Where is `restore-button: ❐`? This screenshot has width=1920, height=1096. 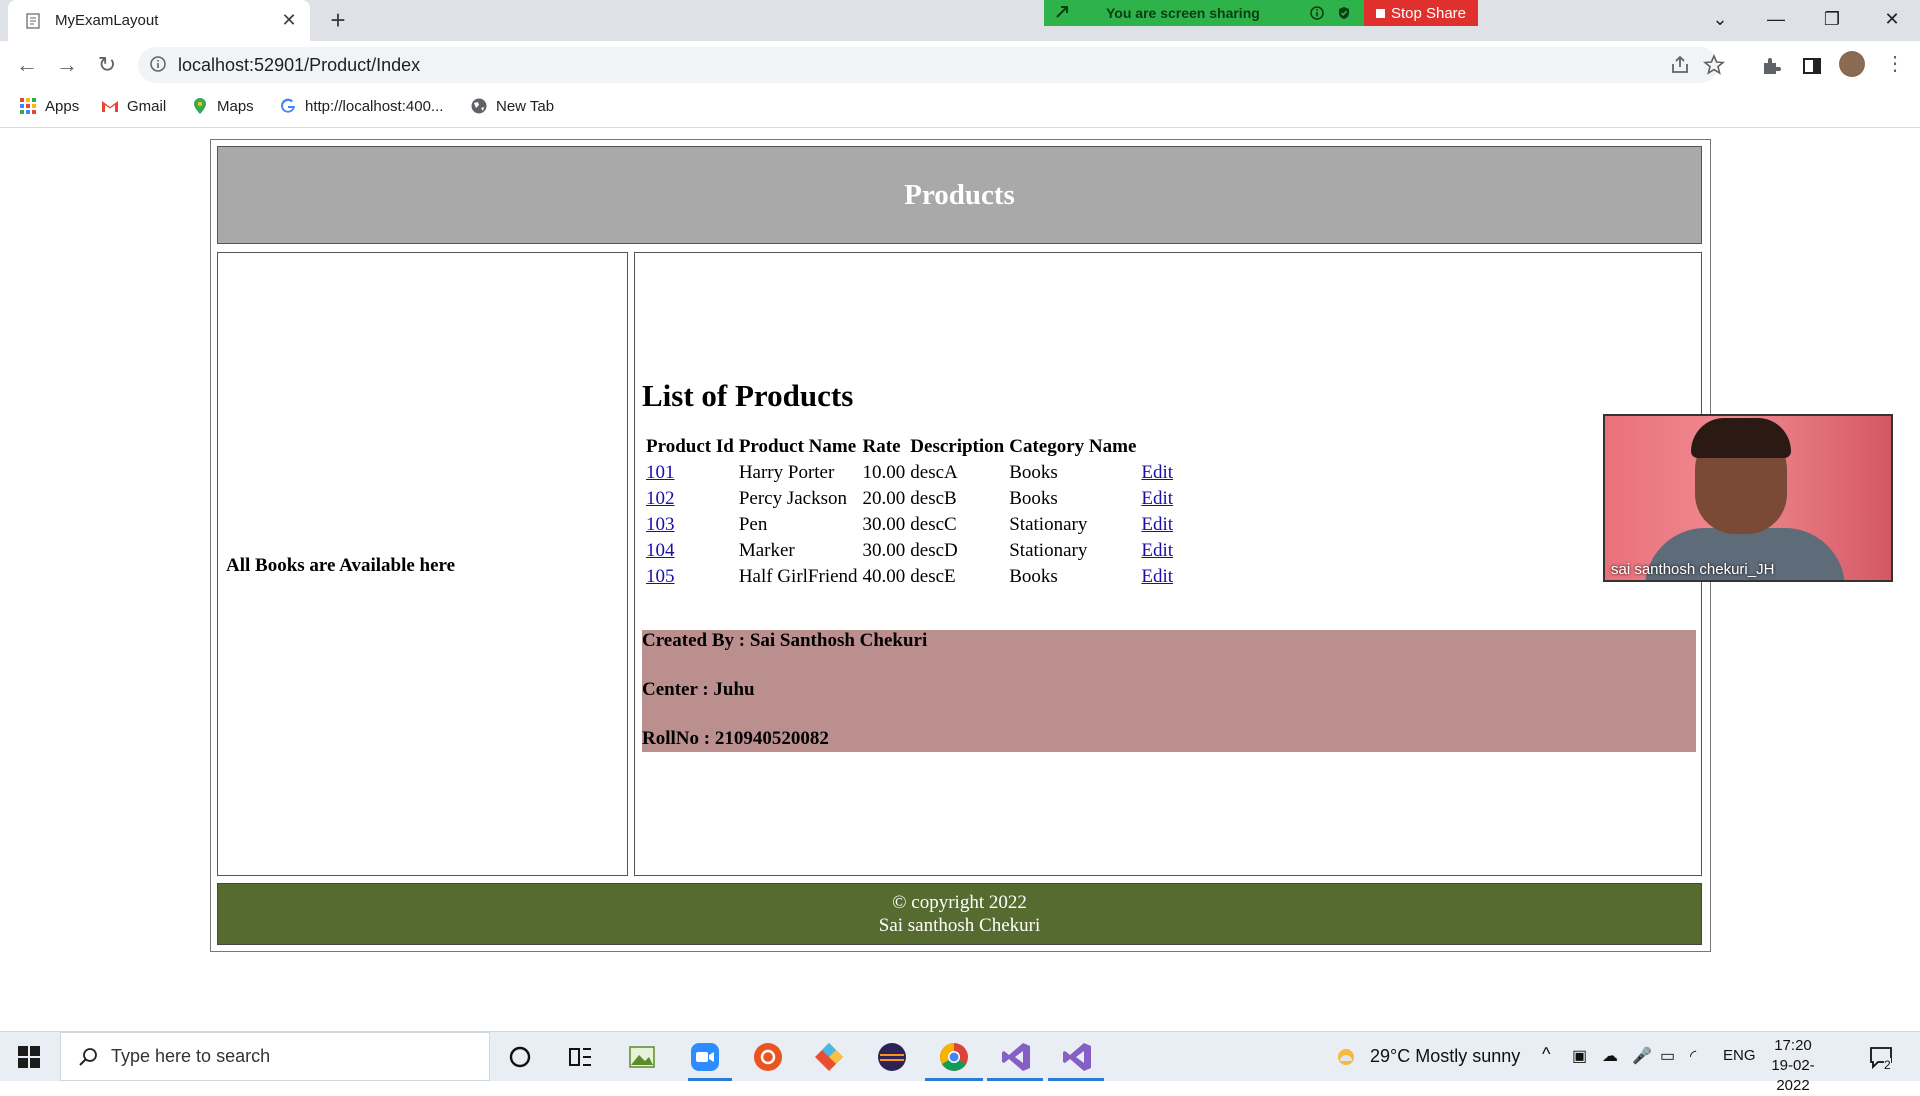
restore-button: ❐ is located at coordinates (1832, 19).